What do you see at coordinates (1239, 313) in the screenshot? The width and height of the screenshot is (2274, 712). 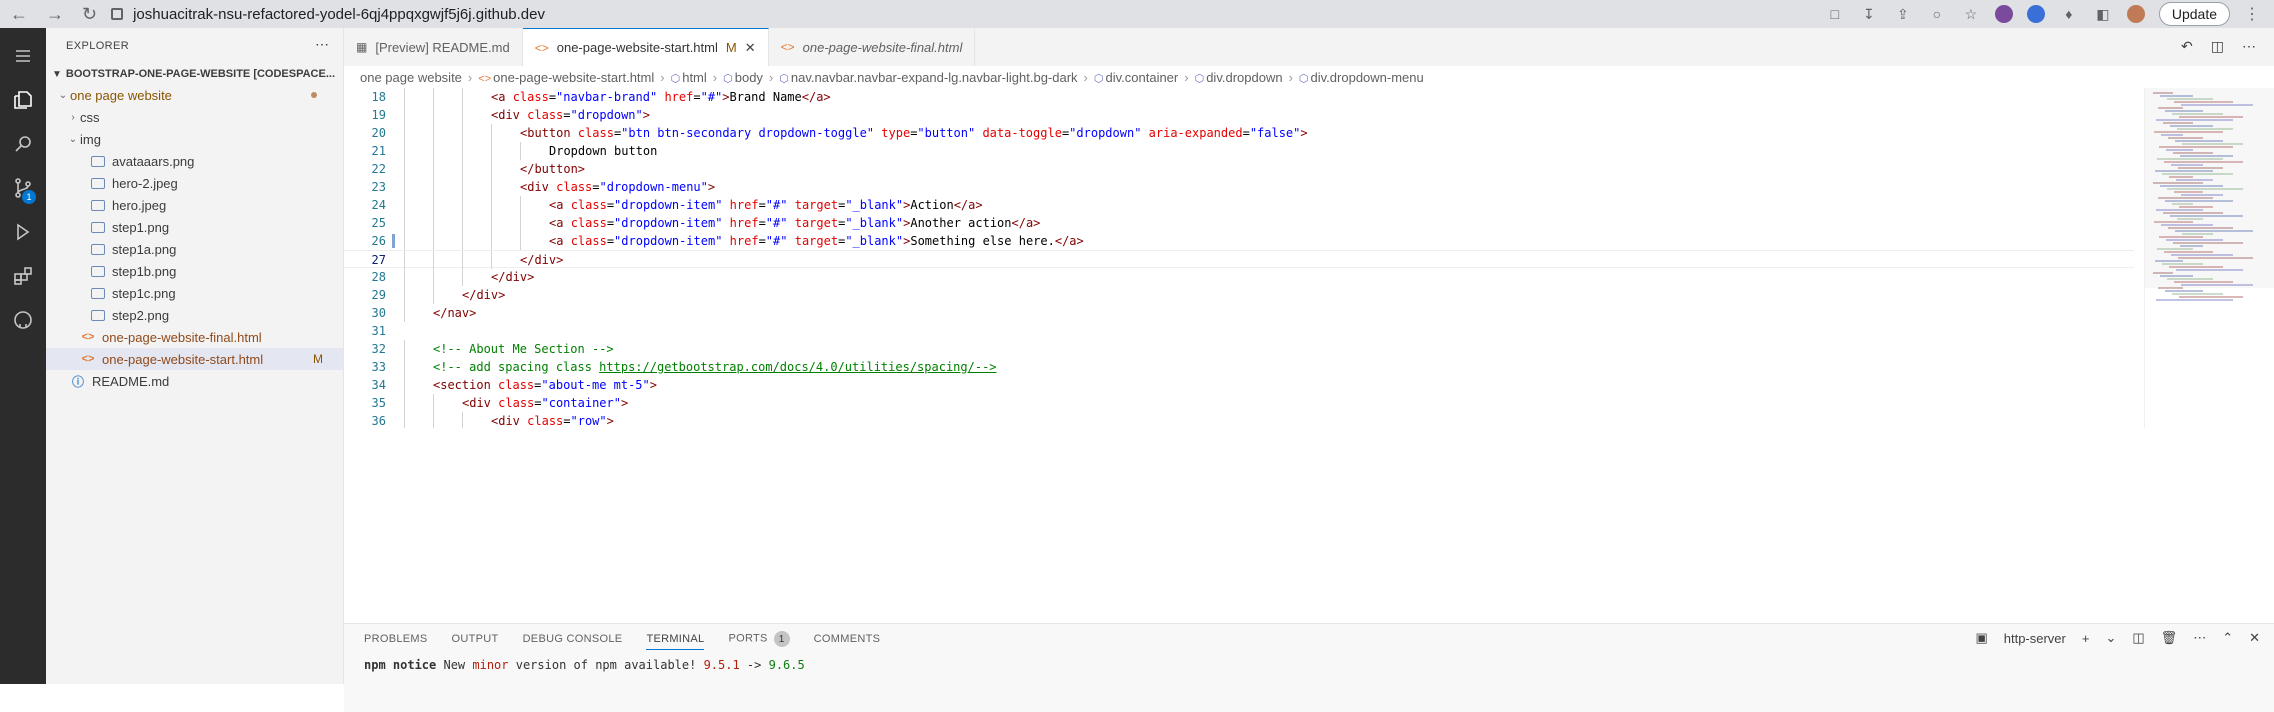 I see `code-line: 30 </nav>` at bounding box center [1239, 313].